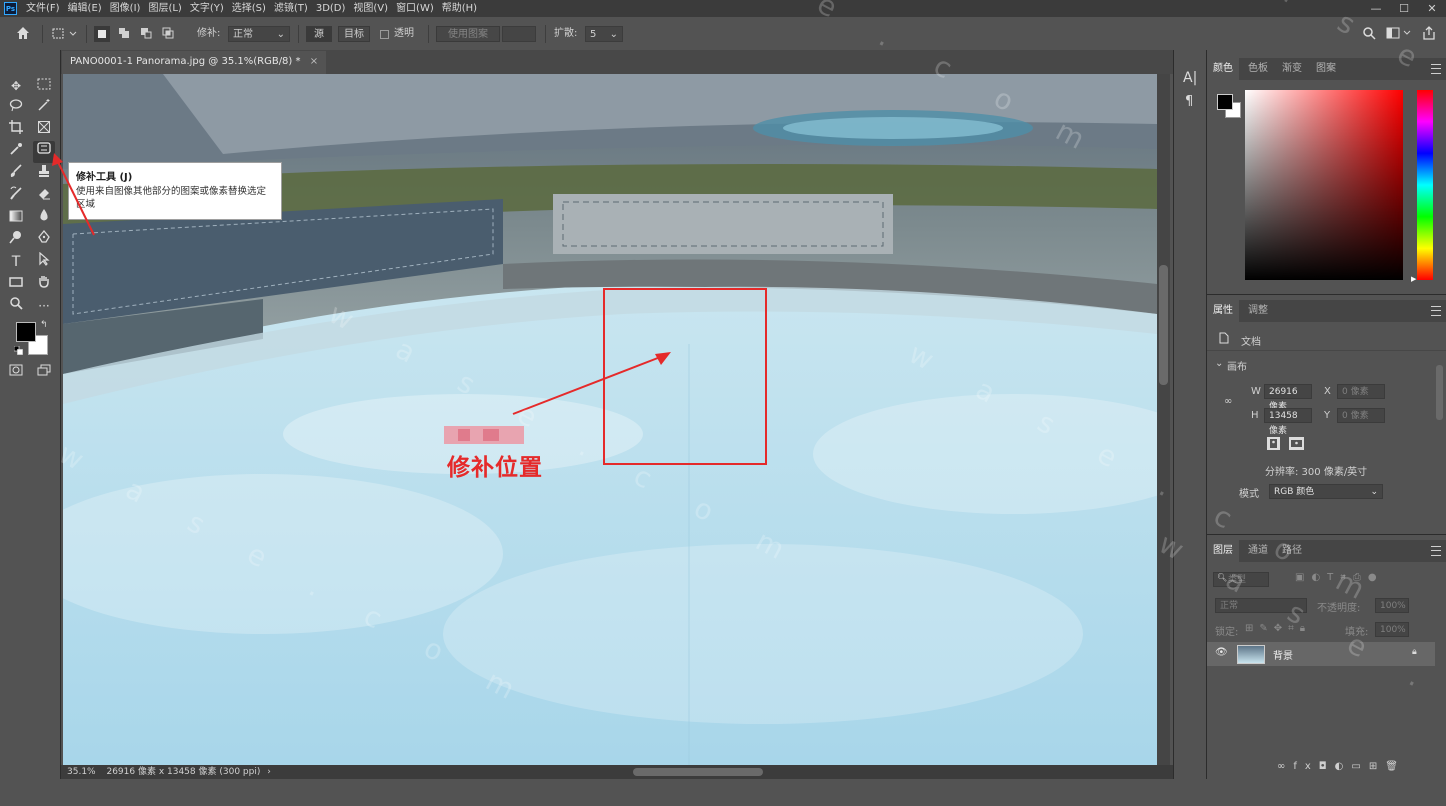 This screenshot has height=806, width=1446. Describe the element at coordinates (314, 61) in the screenshot. I see `close-tab-icon: ×` at that location.